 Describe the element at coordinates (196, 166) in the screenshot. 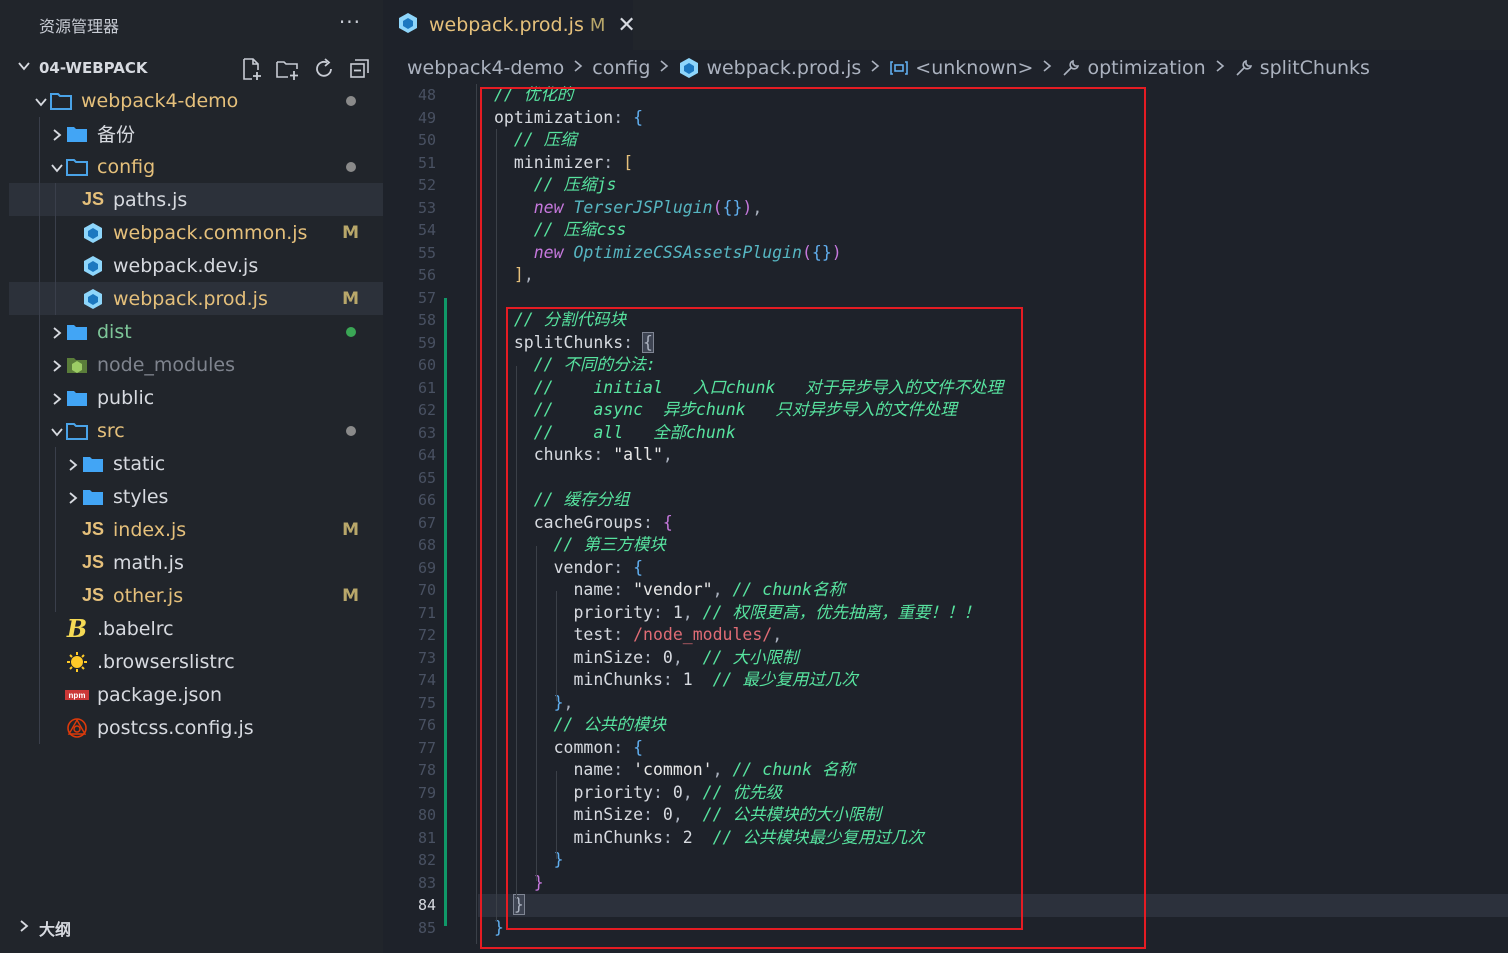

I see `tree-item-config: config` at that location.